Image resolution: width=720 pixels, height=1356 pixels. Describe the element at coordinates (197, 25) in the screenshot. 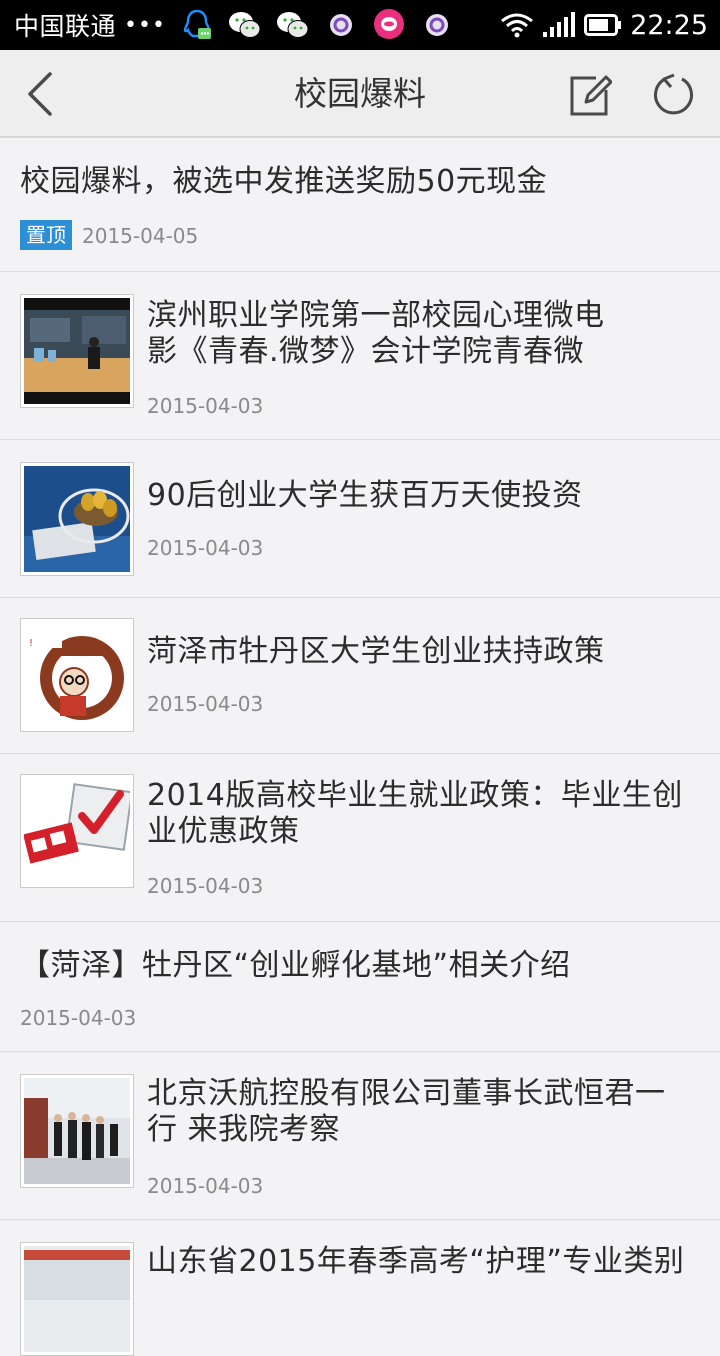

I see `qq-icon` at that location.